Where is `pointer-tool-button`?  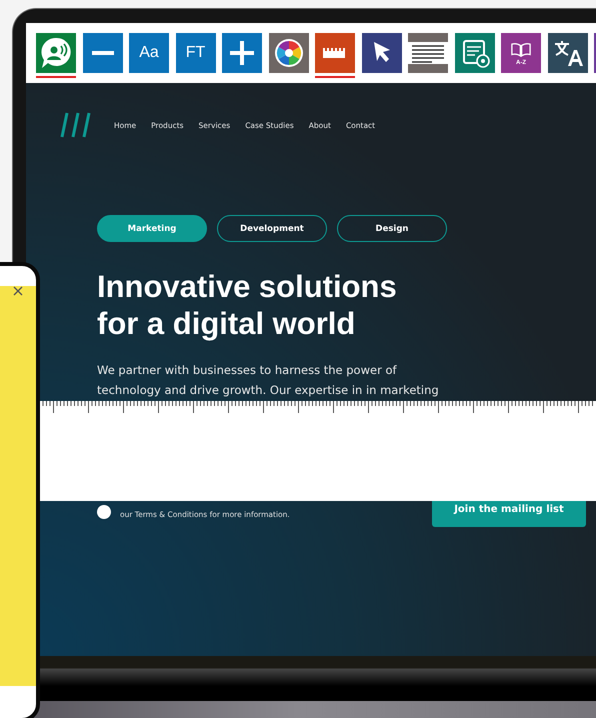 pointer-tool-button is located at coordinates (382, 53).